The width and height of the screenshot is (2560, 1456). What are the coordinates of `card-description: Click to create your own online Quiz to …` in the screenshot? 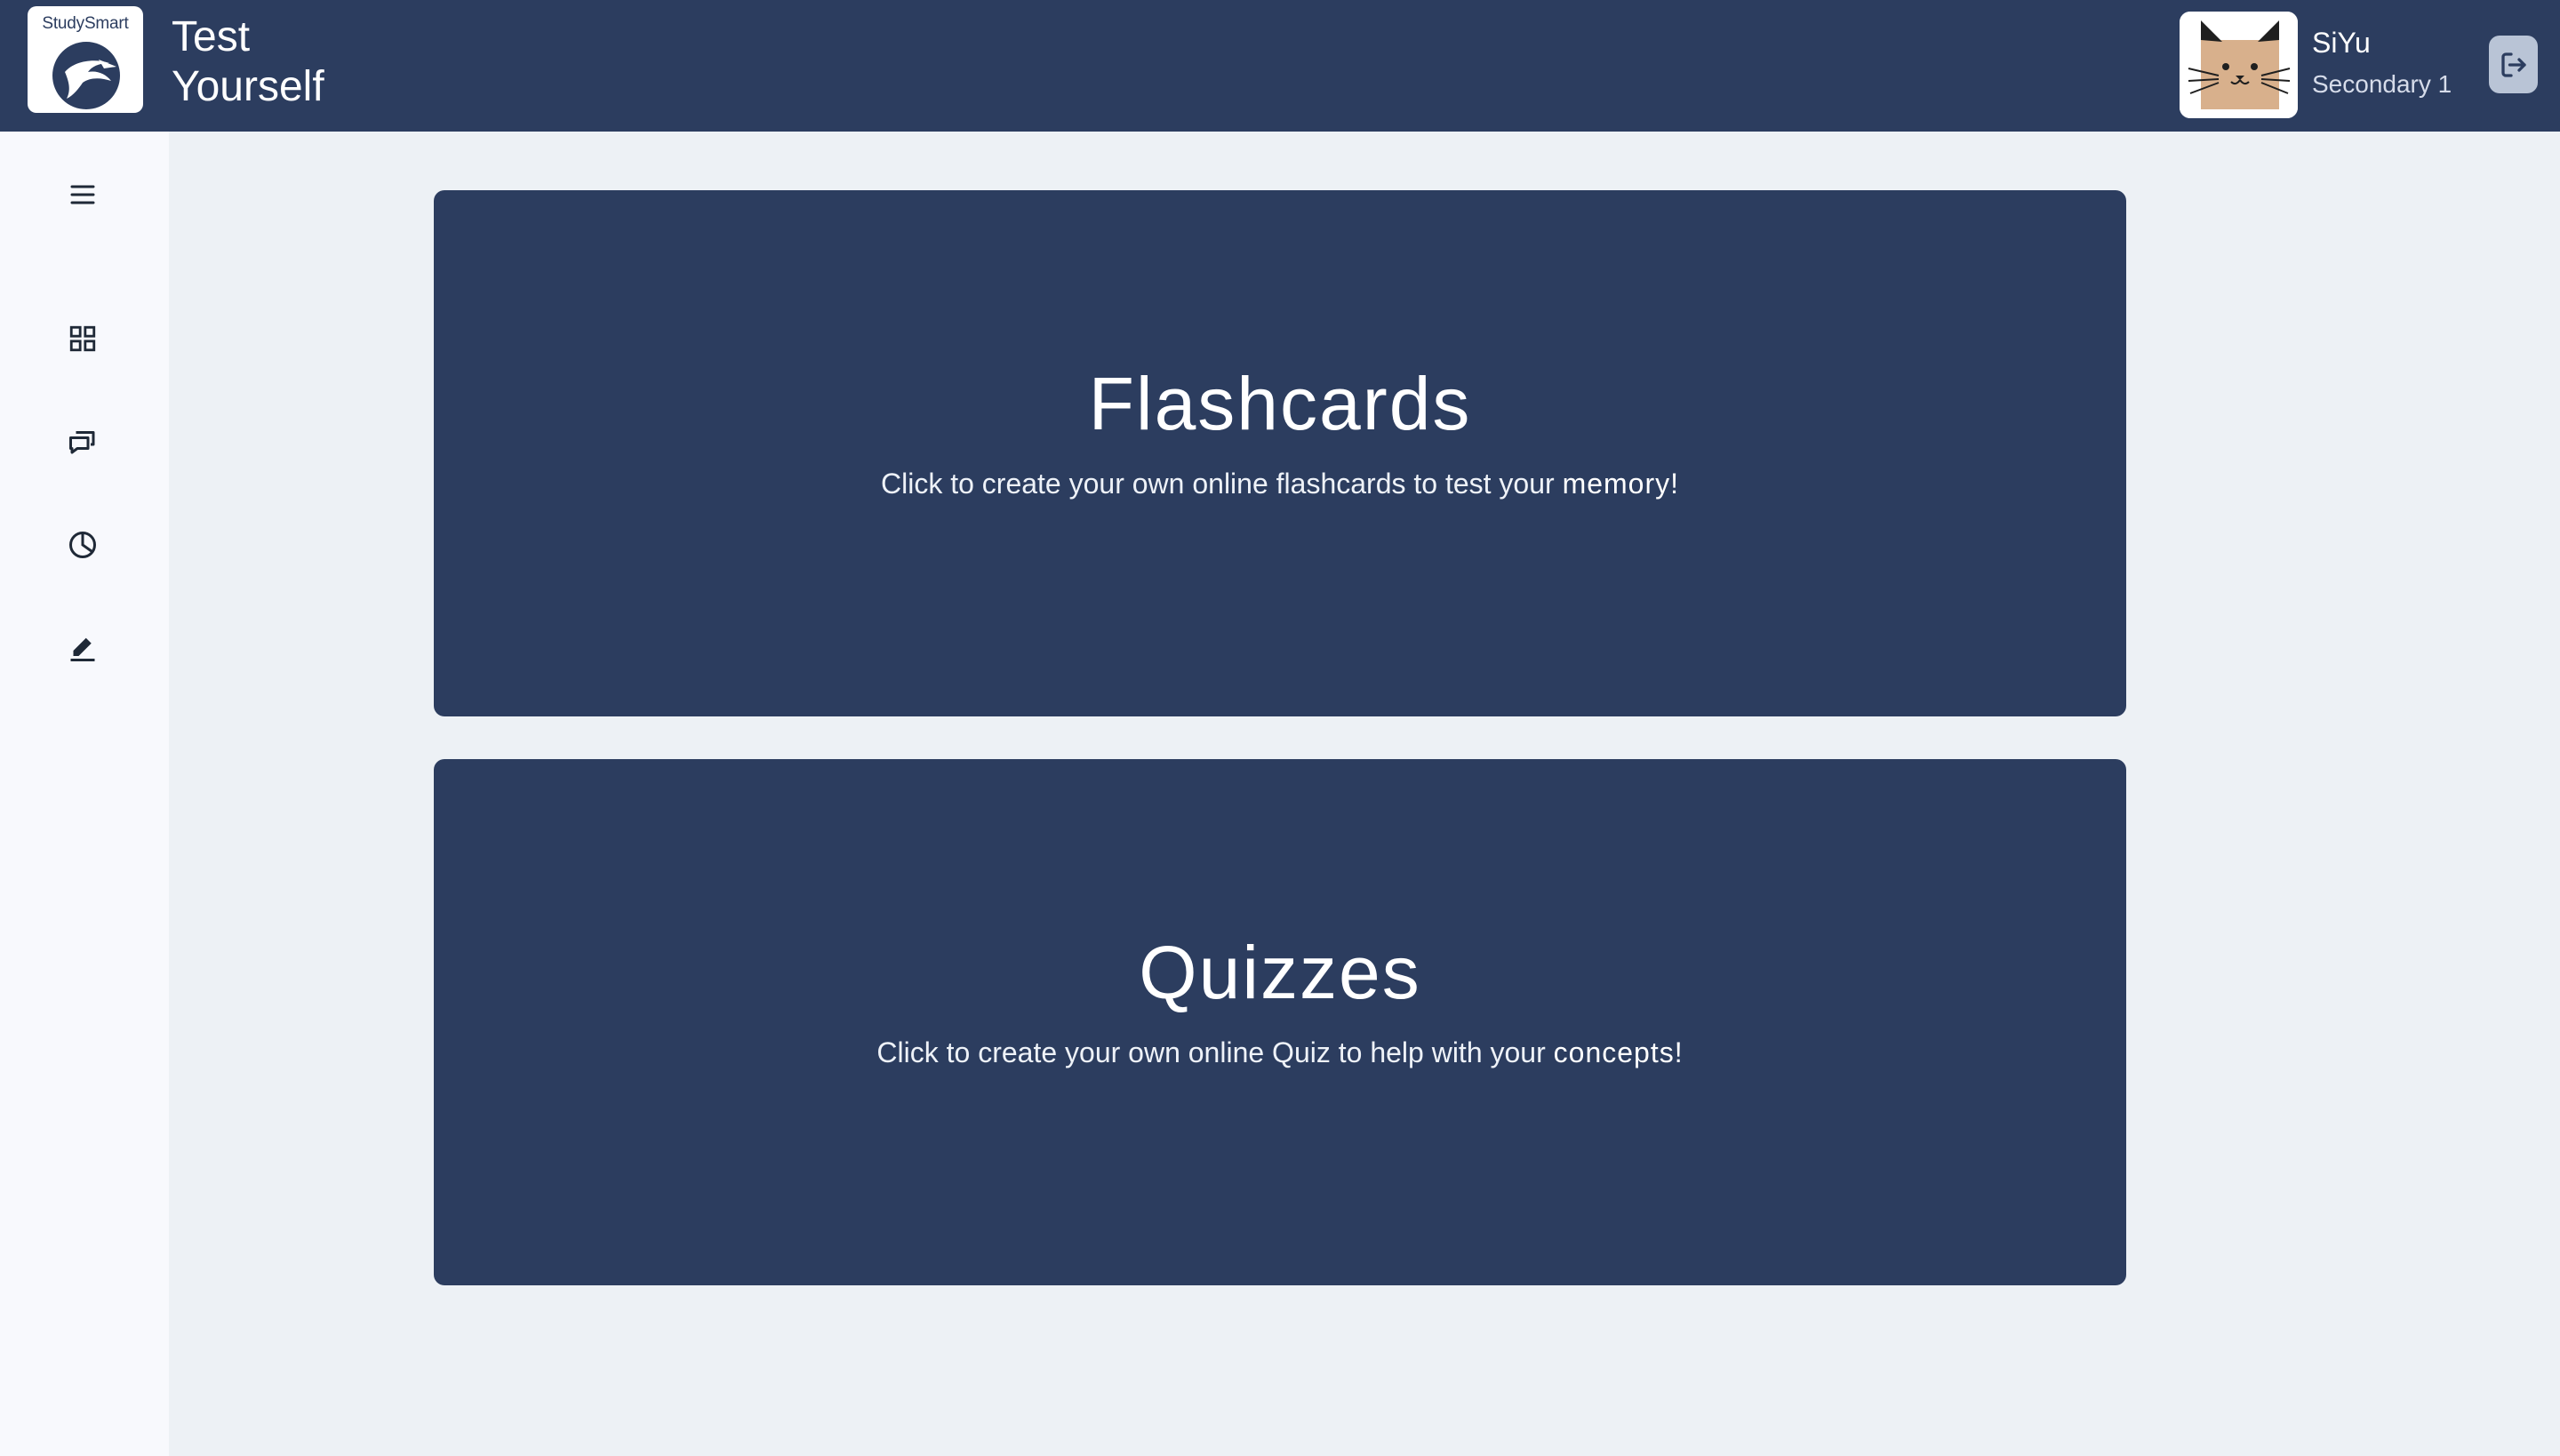 It's located at (1280, 1052).